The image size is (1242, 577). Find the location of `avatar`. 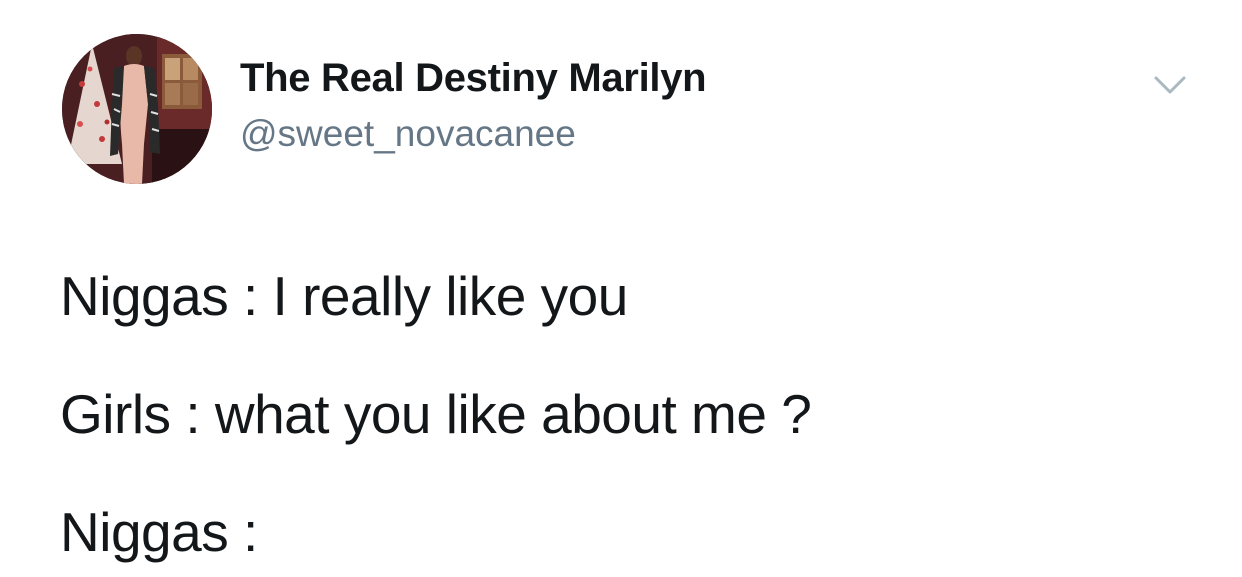

avatar is located at coordinates (137, 109).